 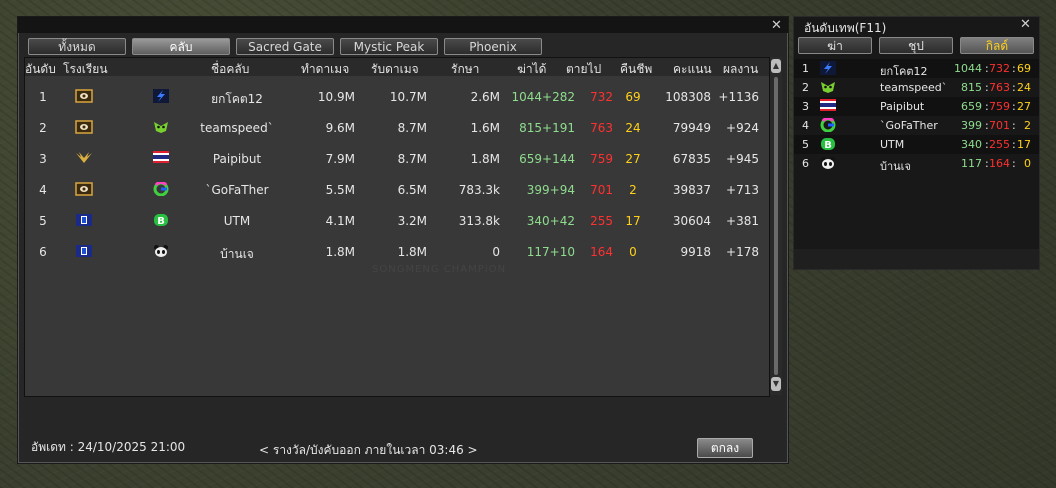 What do you see at coordinates (550, 221) in the screenshot?
I see `kills-cell: 340+42` at bounding box center [550, 221].